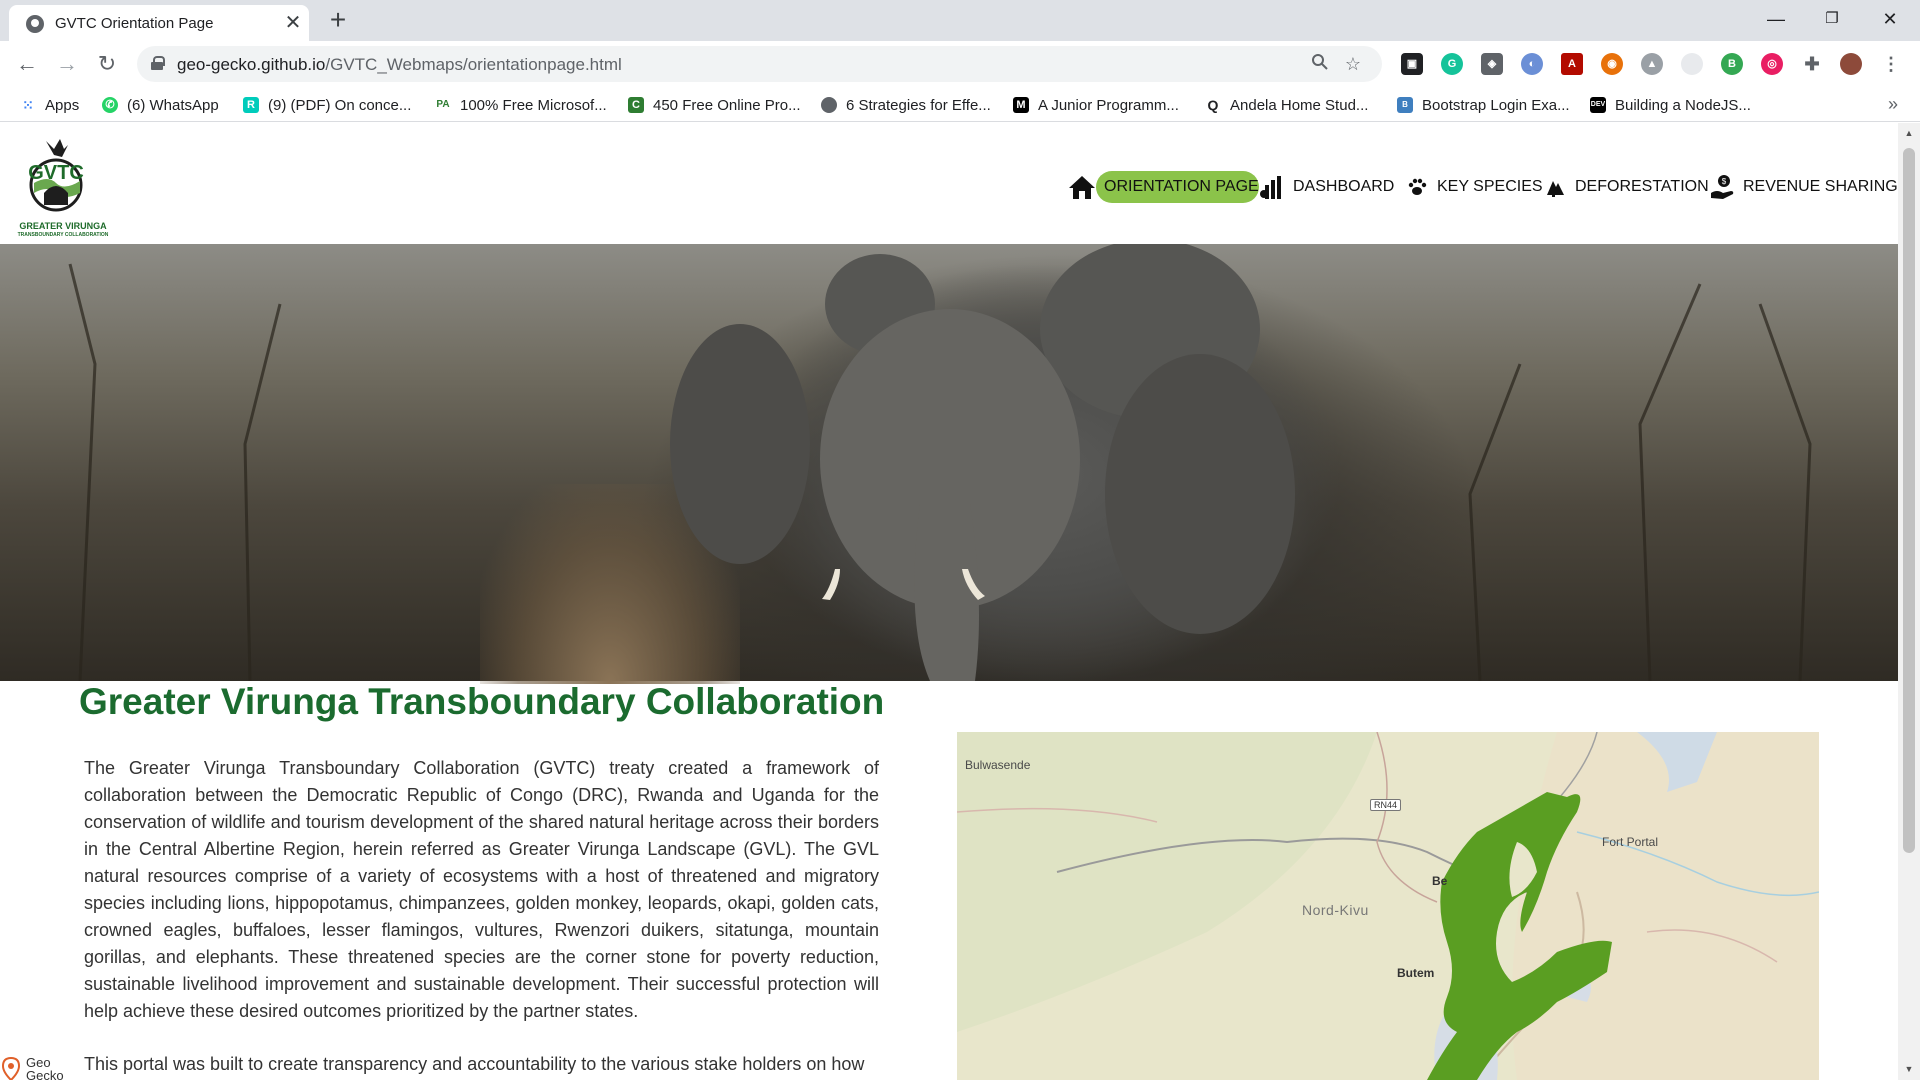 This screenshot has width=1920, height=1080. What do you see at coordinates (1082, 187) in the screenshot?
I see `home-icon` at bounding box center [1082, 187].